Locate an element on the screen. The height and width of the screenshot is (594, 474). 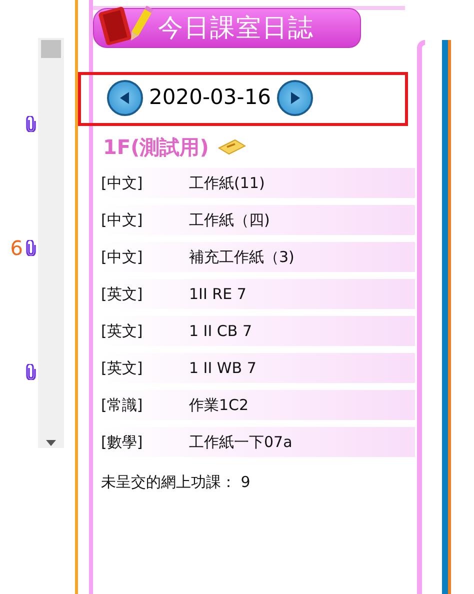
task-label: 1 II CB 7 is located at coordinates (220, 331).